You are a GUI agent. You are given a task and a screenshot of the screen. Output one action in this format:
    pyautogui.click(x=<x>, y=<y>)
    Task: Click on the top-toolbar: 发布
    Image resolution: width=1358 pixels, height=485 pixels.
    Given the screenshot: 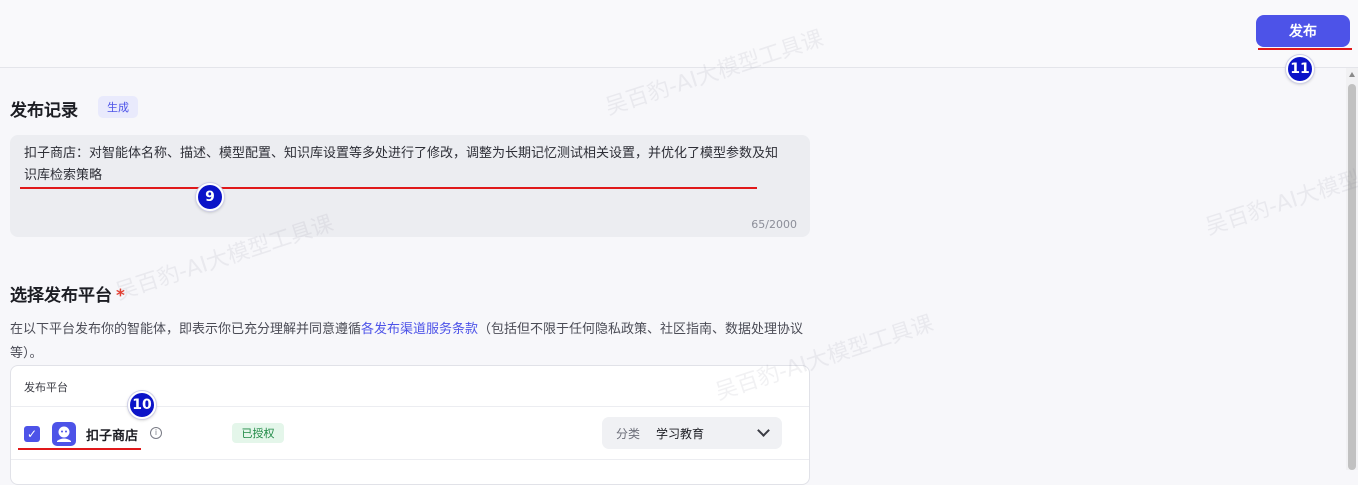 What is the action you would take?
    pyautogui.click(x=679, y=34)
    